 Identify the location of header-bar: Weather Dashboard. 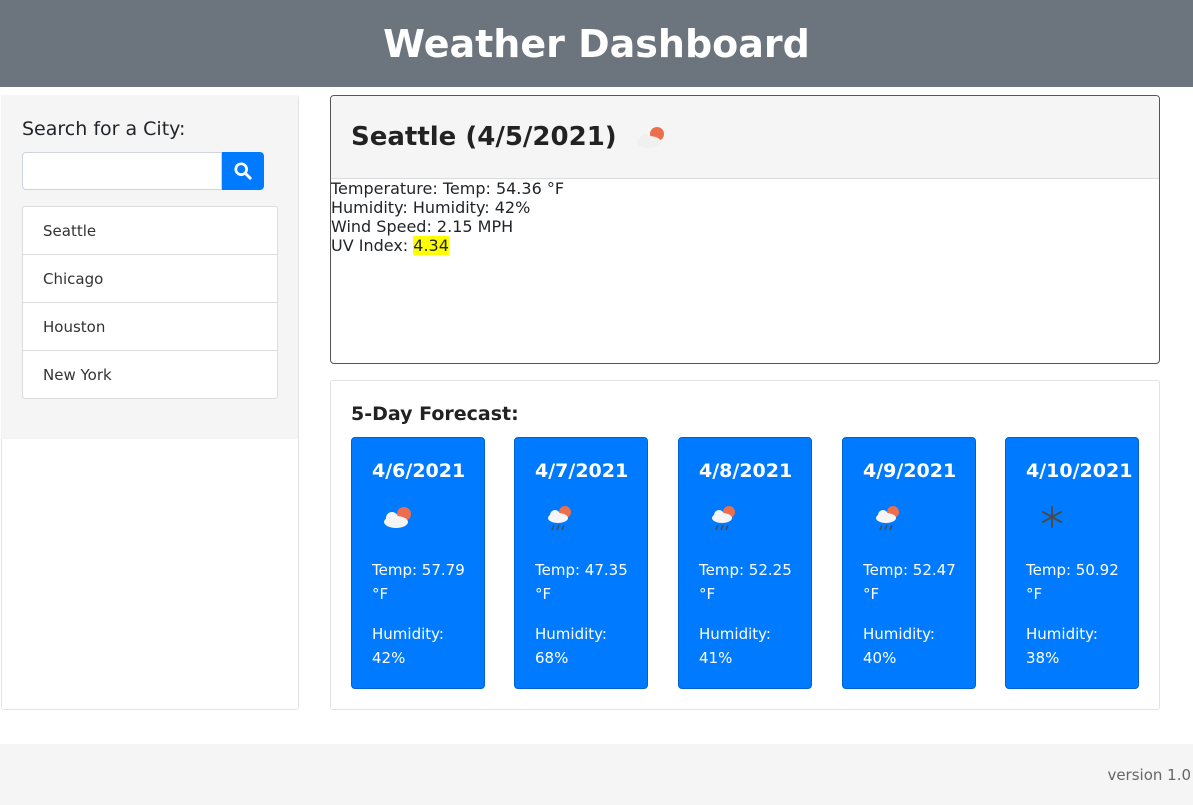
(596, 43).